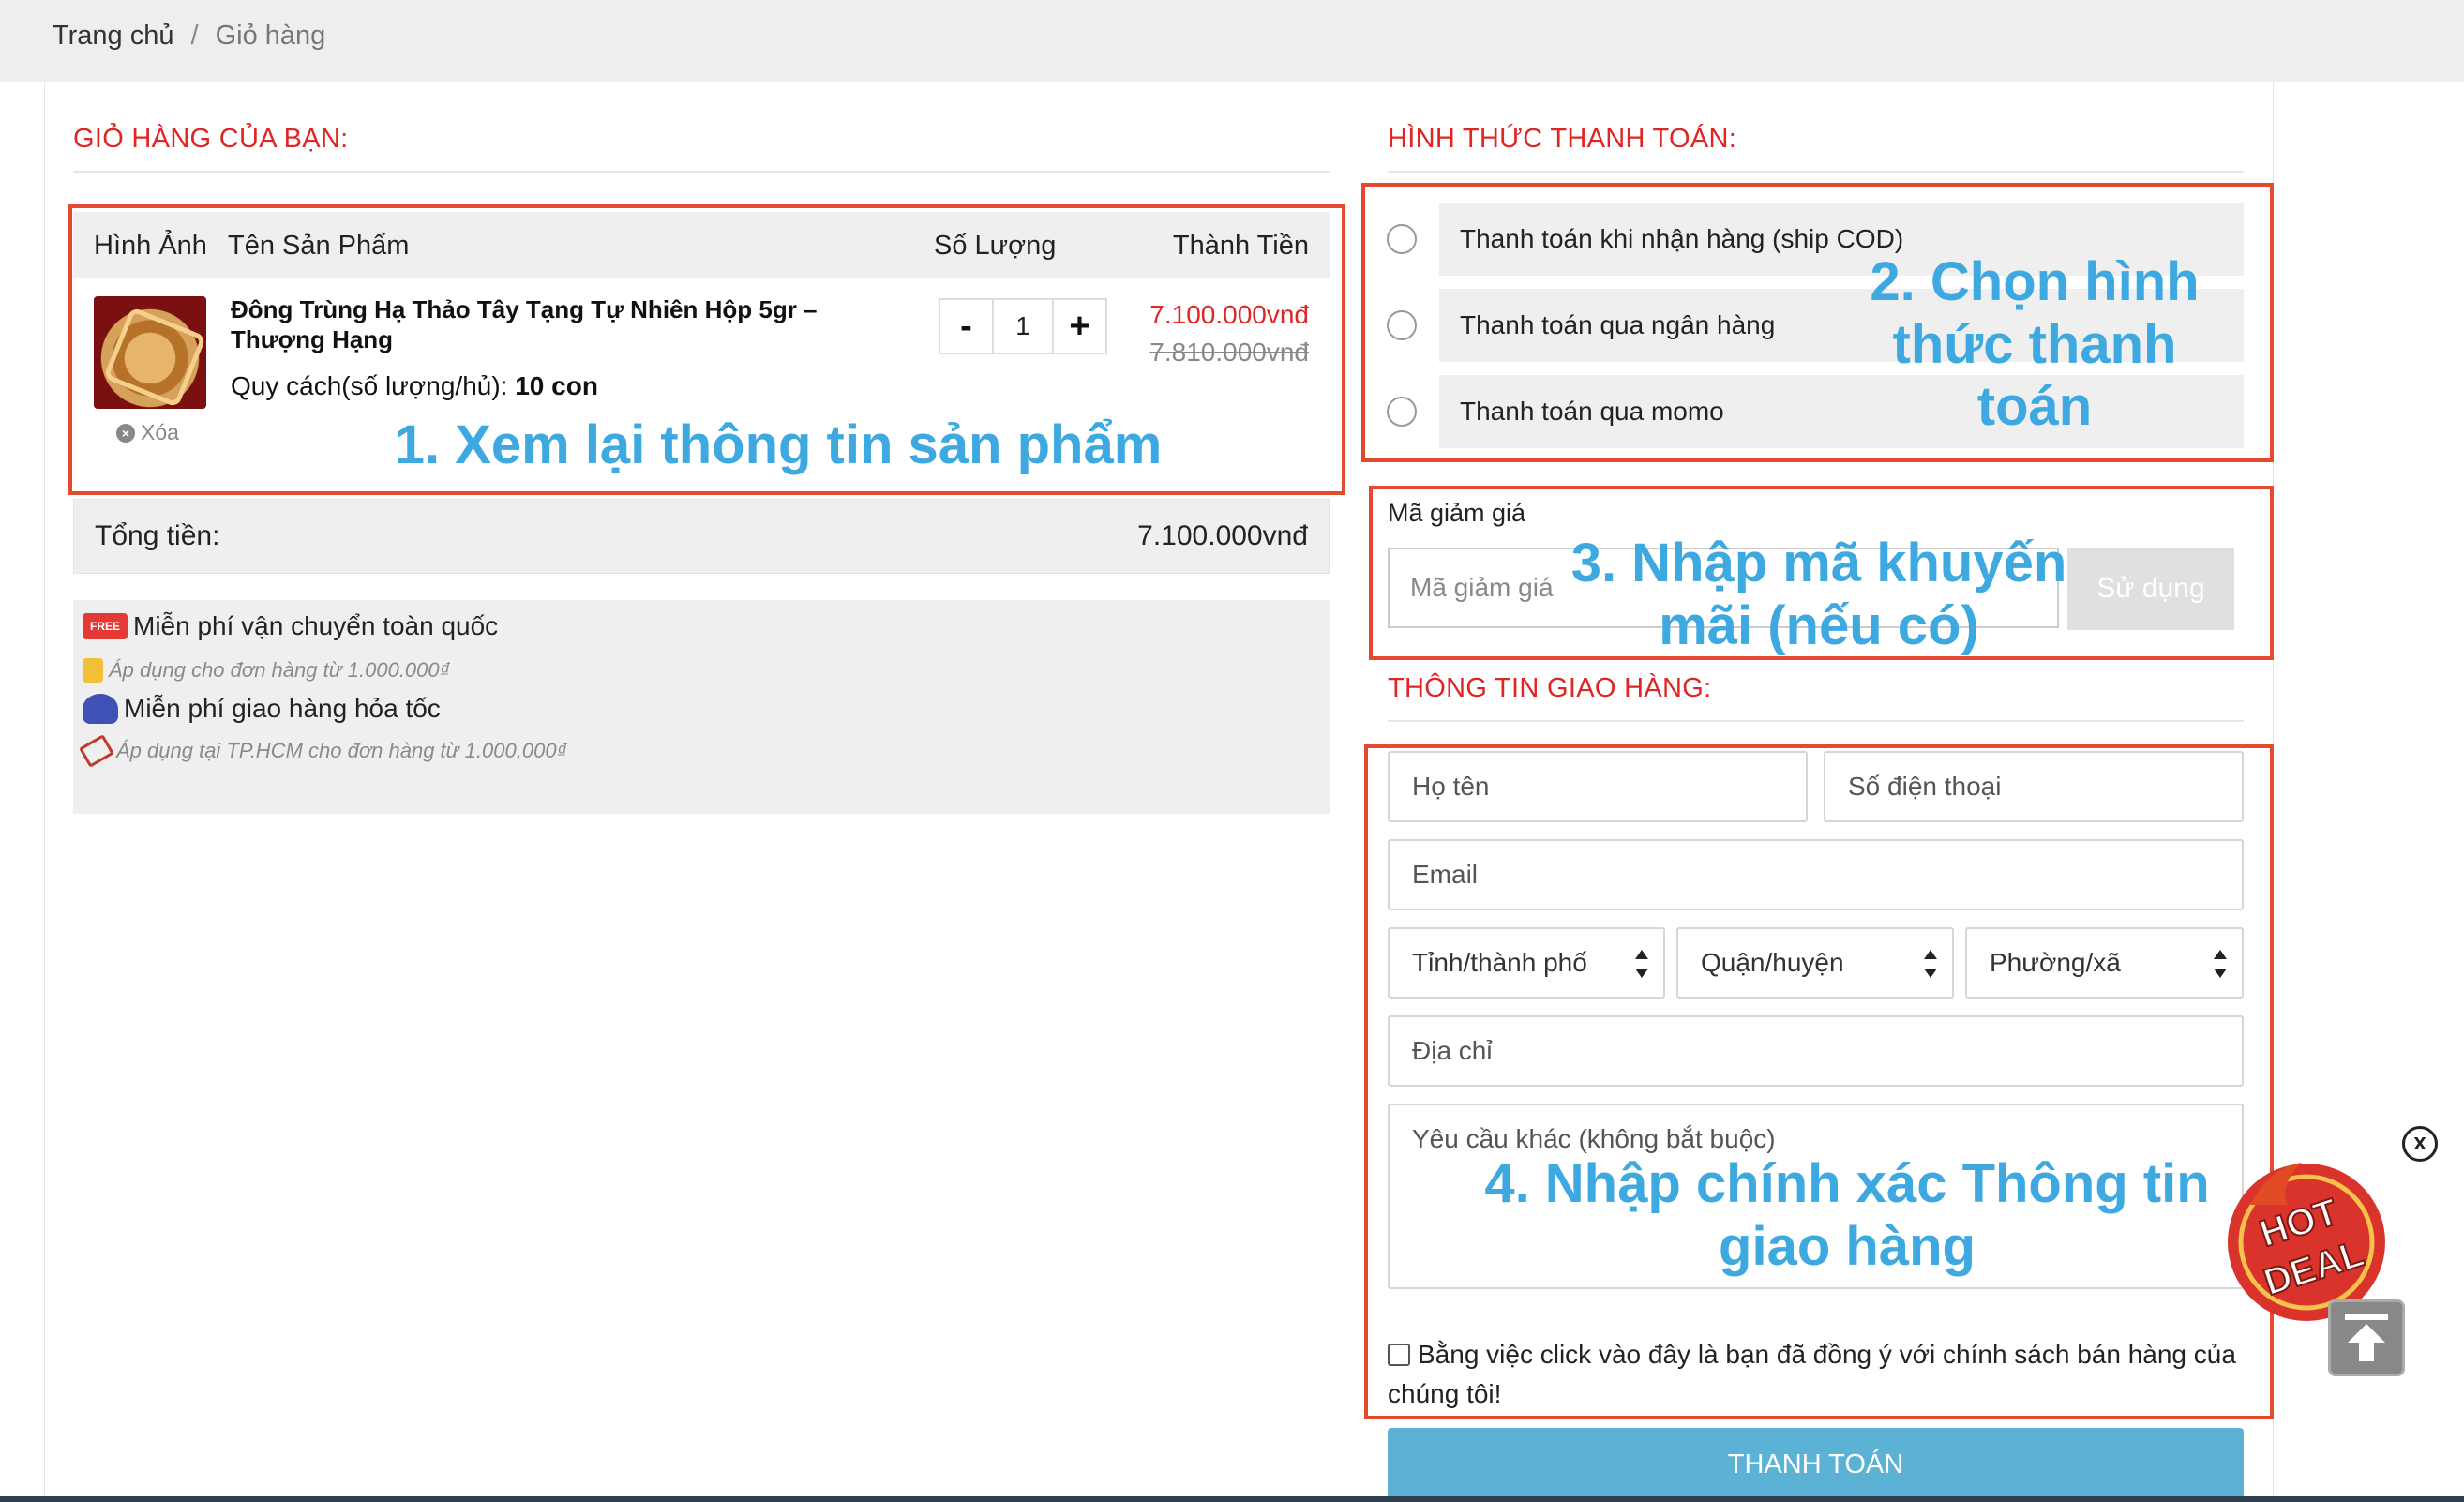 This screenshot has width=2464, height=1502. What do you see at coordinates (2420, 1144) in the screenshot?
I see `close-popup-button: x` at bounding box center [2420, 1144].